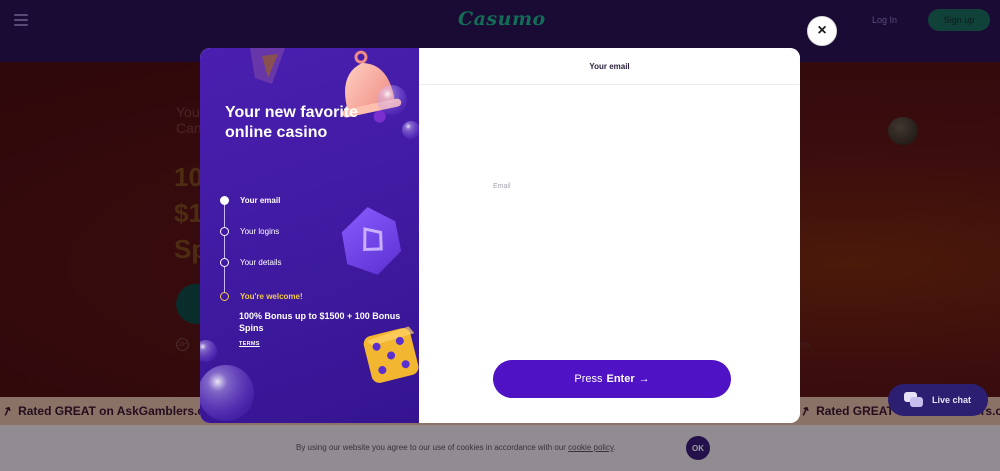 This screenshot has width=1000, height=471. I want to click on button-label-key: Enter, so click(620, 379).